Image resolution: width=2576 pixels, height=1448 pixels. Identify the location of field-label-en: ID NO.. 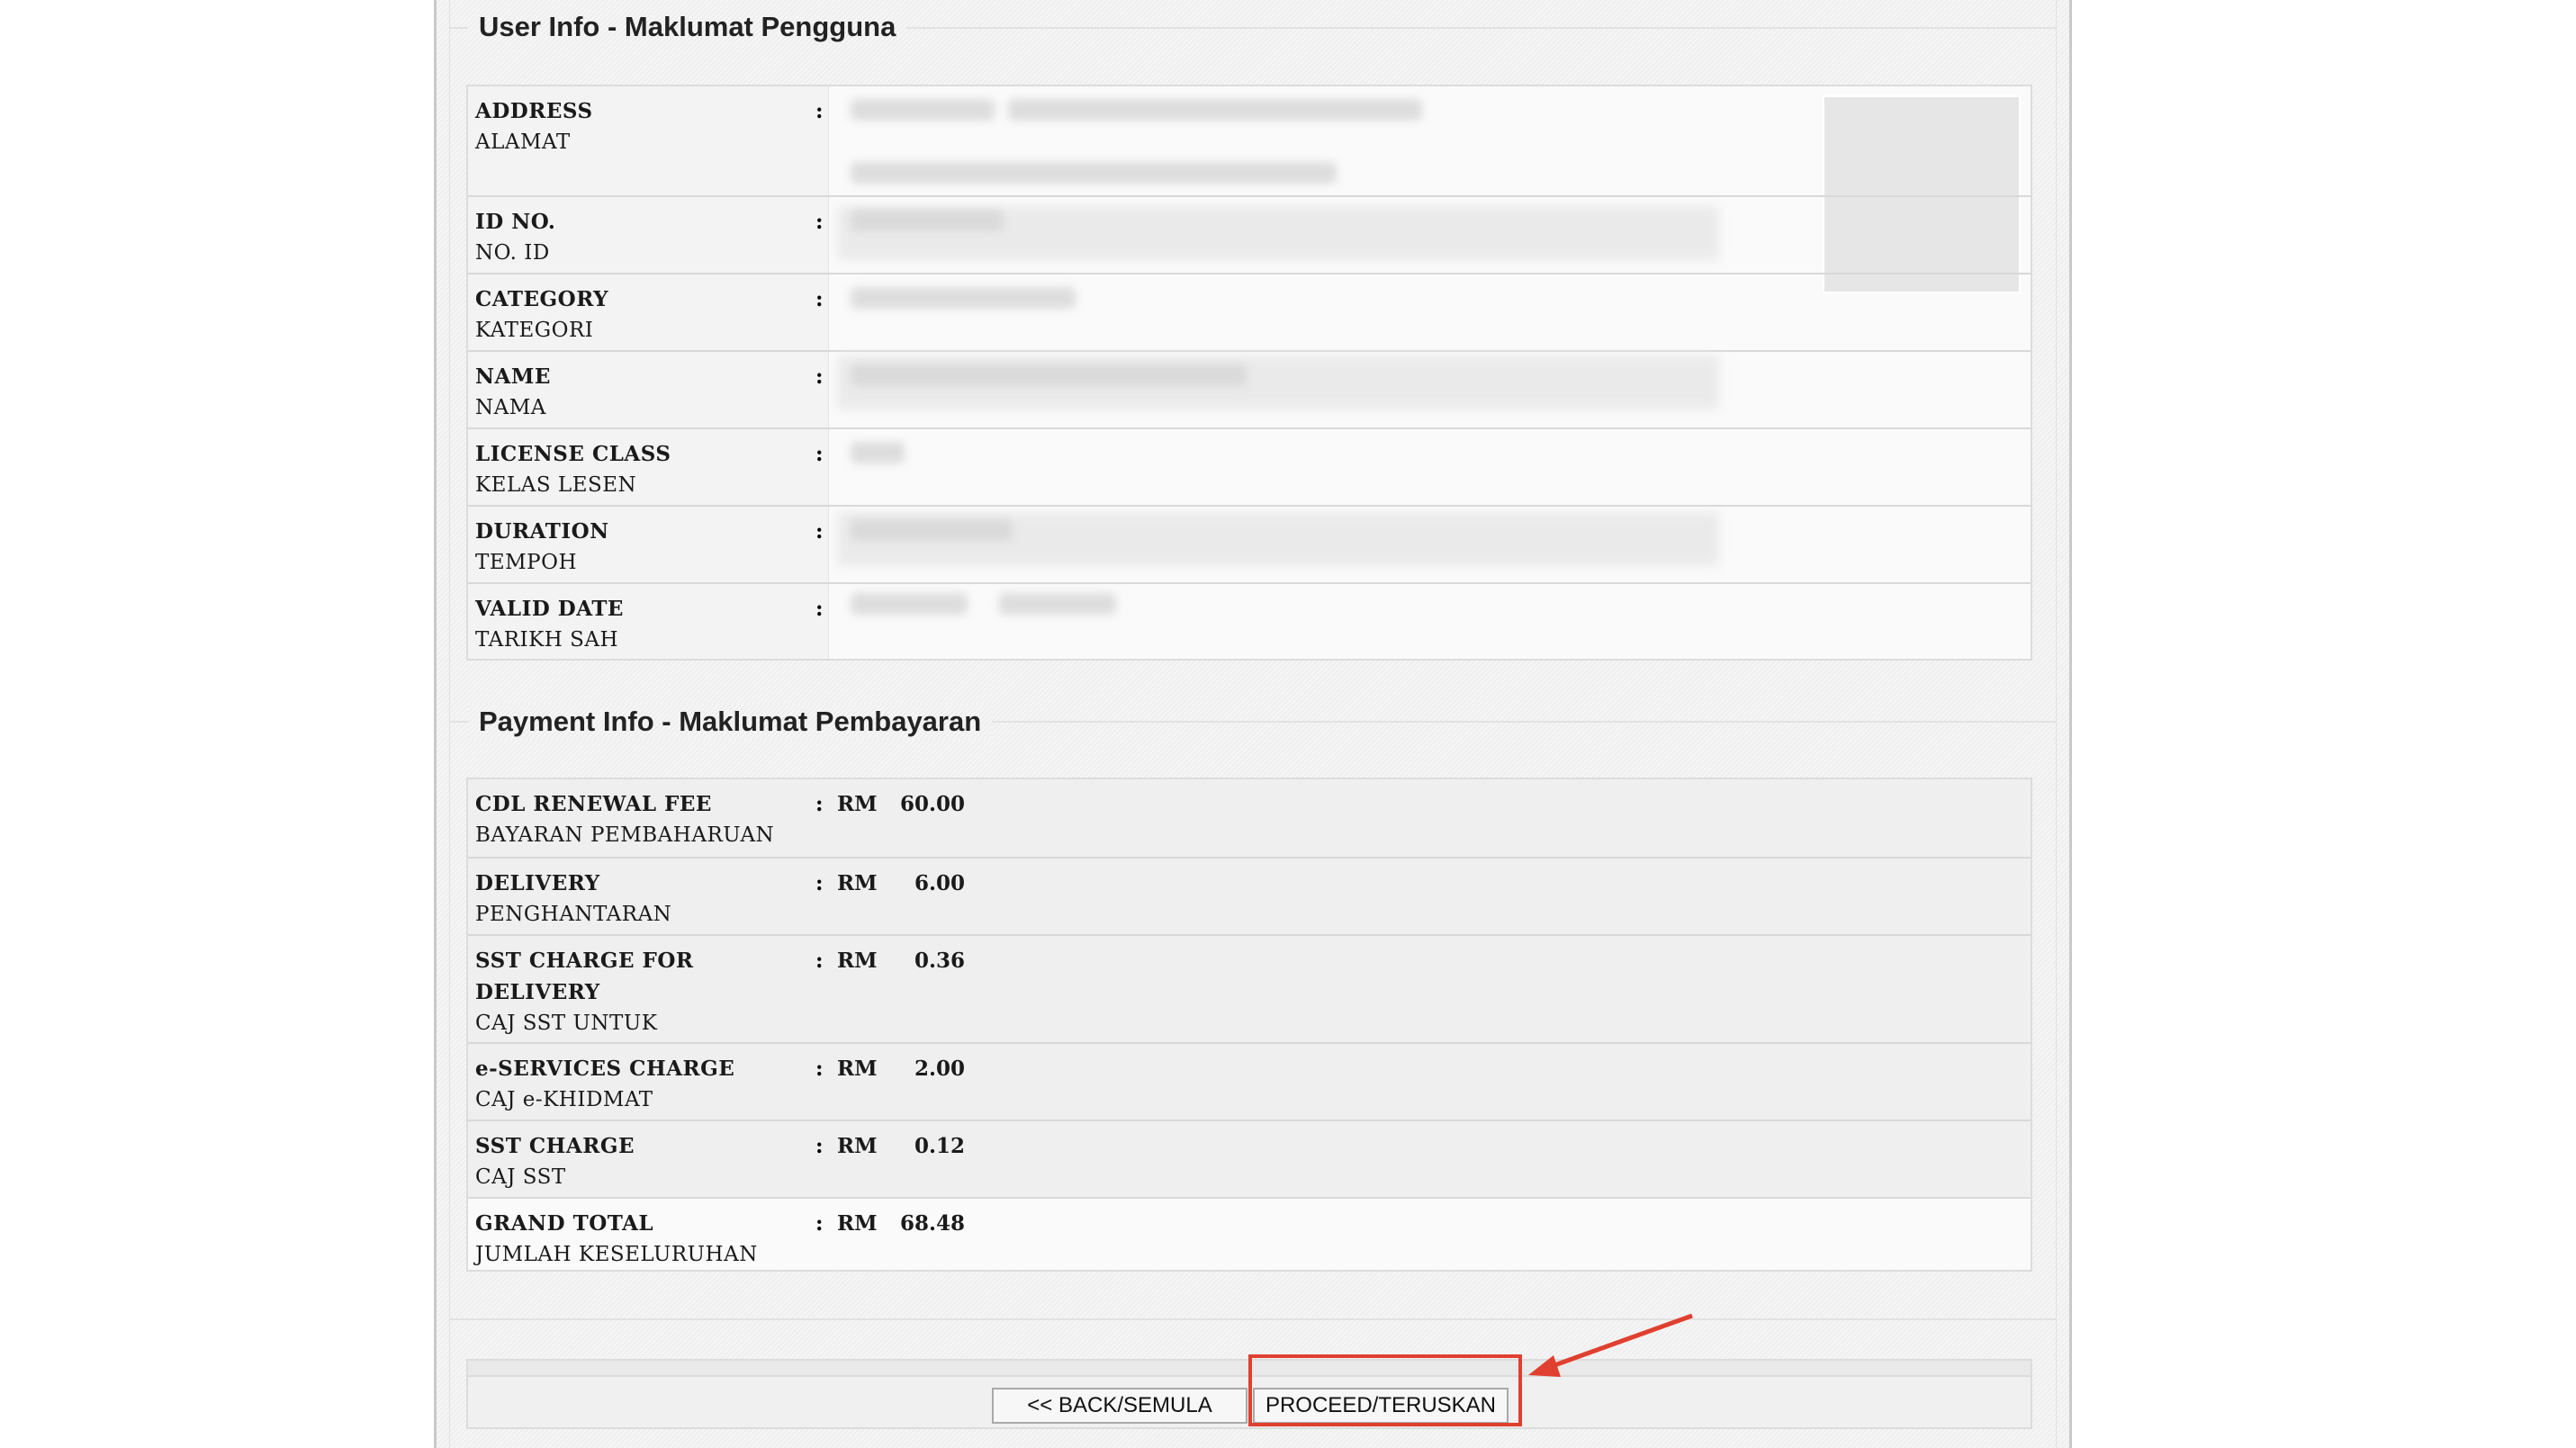
(515, 222).